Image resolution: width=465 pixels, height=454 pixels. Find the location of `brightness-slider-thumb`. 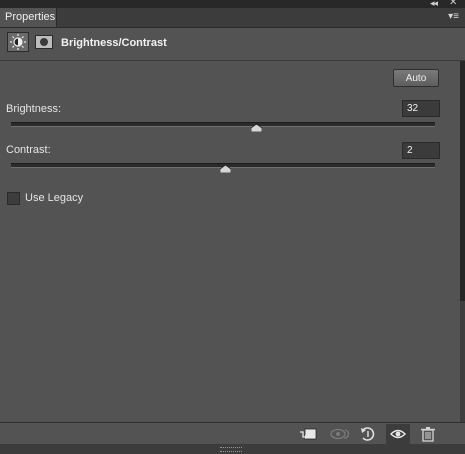

brightness-slider-thumb is located at coordinates (257, 128).